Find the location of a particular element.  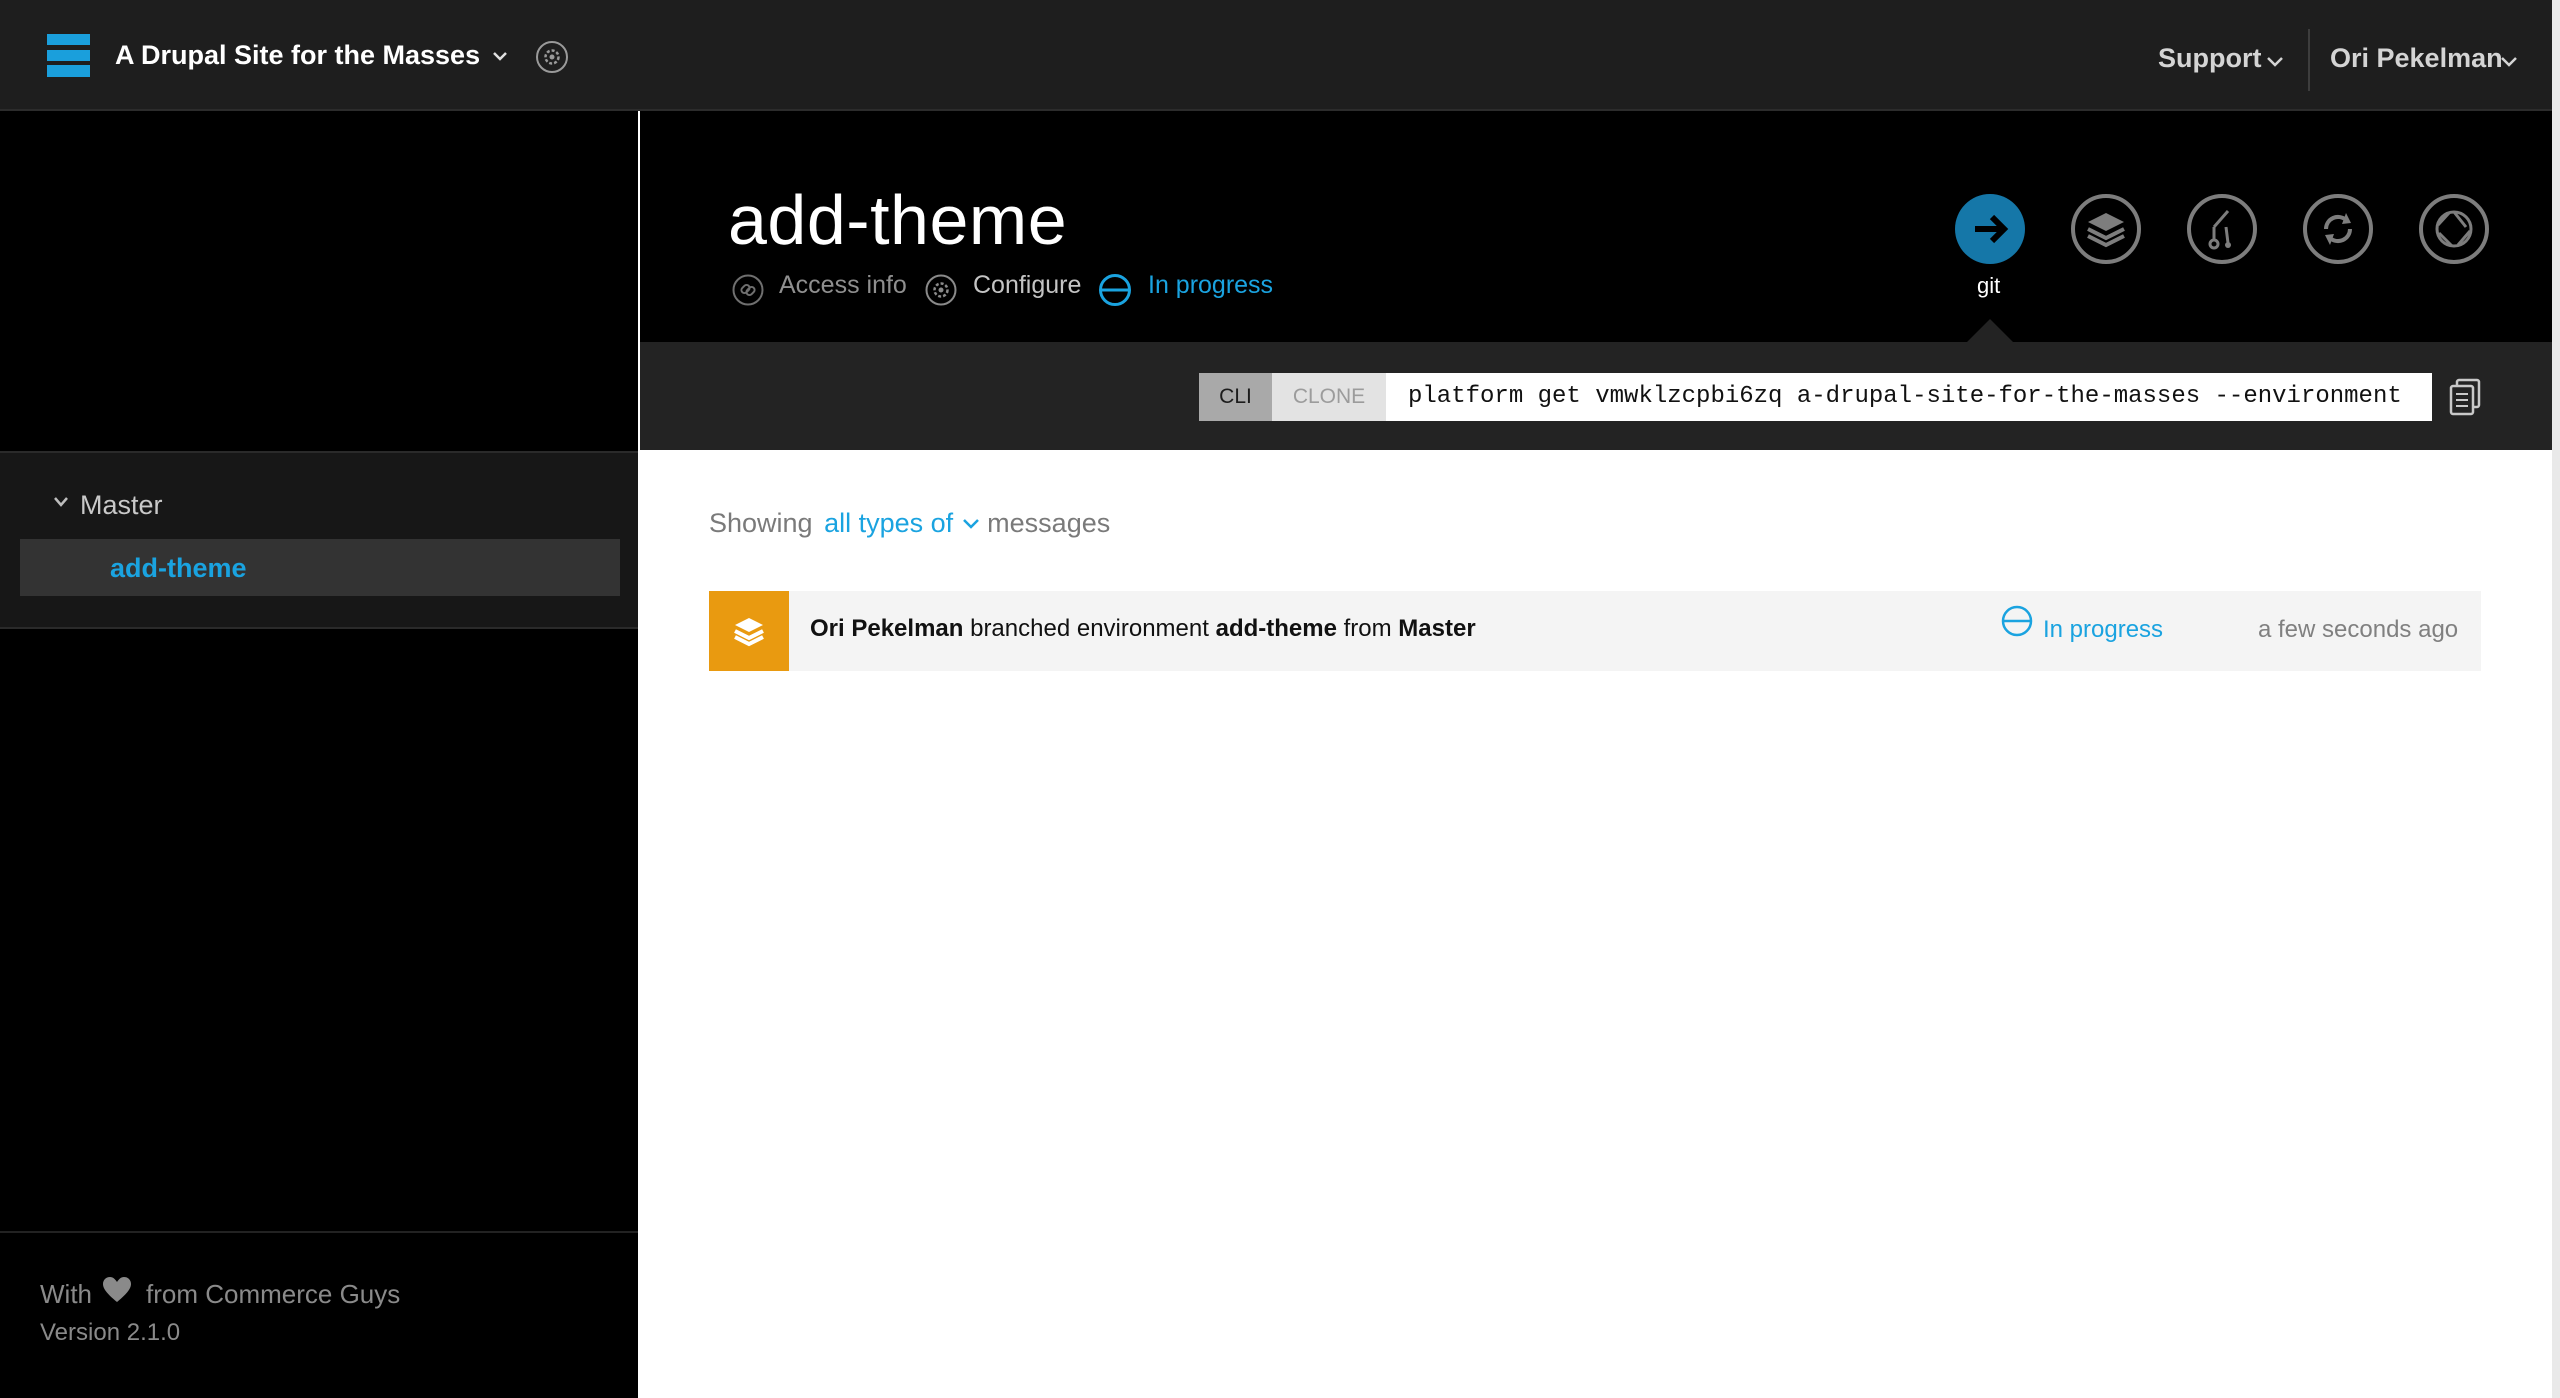

window-edge is located at coordinates (2556, 699).